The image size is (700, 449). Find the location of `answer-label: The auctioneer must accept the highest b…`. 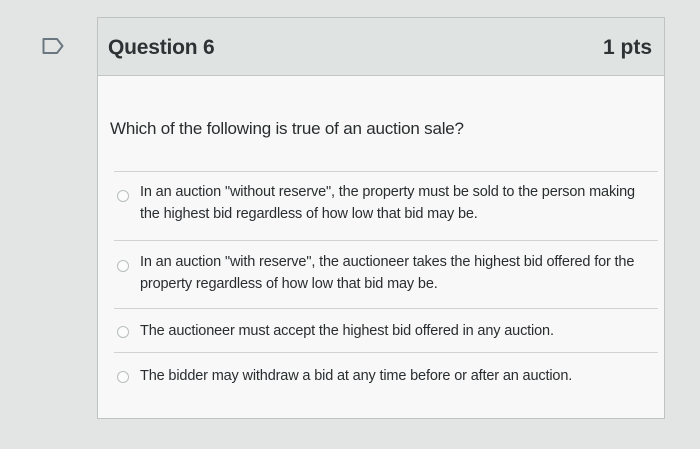

answer-label: The auctioneer must accept the highest b… is located at coordinates (347, 331).